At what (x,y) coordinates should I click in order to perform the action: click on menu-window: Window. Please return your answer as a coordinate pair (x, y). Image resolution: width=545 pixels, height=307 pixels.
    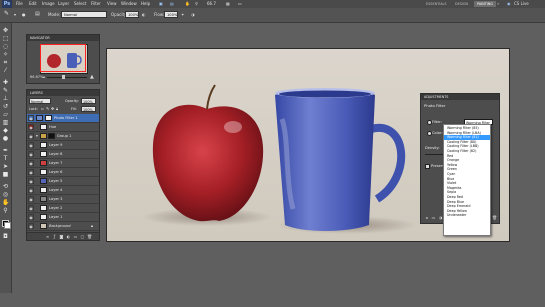
    Looking at the image, I should click on (129, 4).